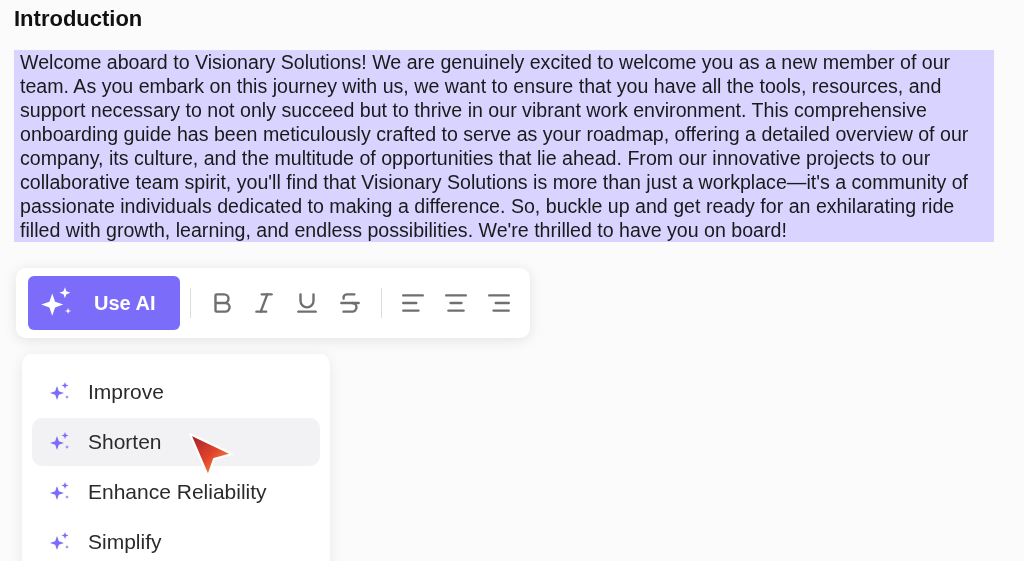 The width and height of the screenshot is (1024, 561). I want to click on use-ai-button: Use AI, so click(104, 303).